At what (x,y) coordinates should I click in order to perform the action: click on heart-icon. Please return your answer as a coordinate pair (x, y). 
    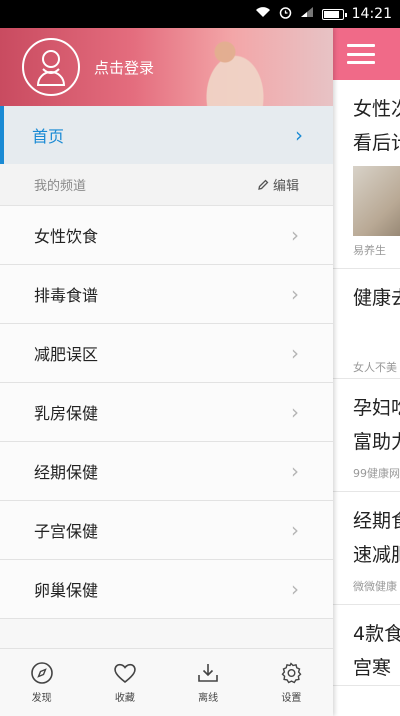
    Looking at the image, I should click on (125, 673).